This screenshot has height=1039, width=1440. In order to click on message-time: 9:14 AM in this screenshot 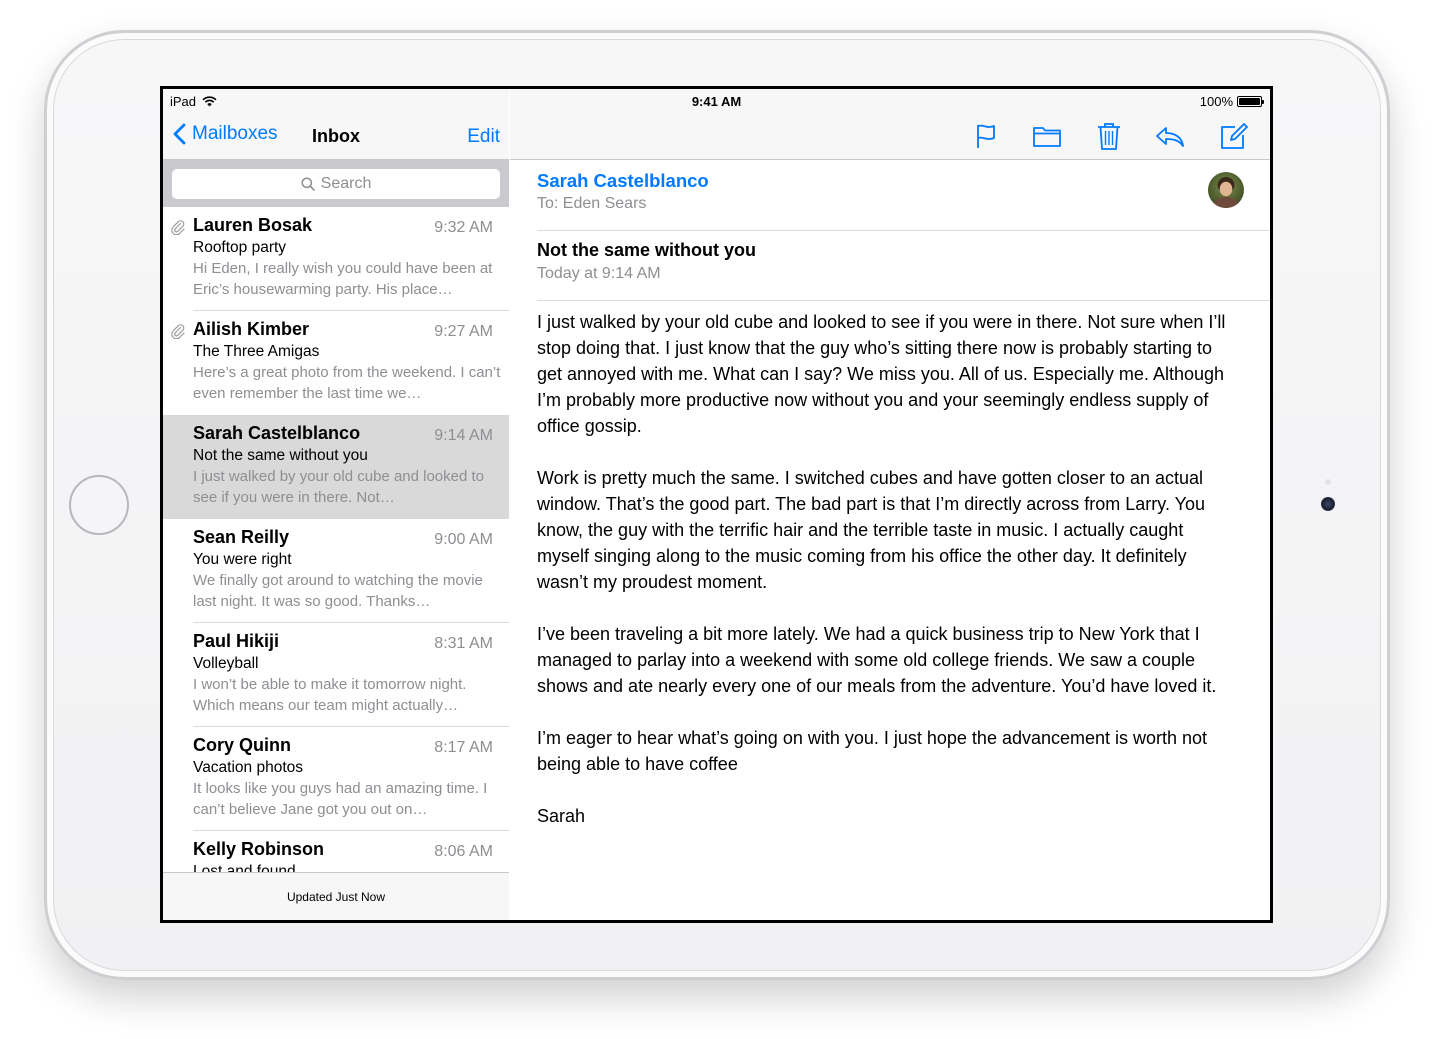, I will do `click(463, 435)`.